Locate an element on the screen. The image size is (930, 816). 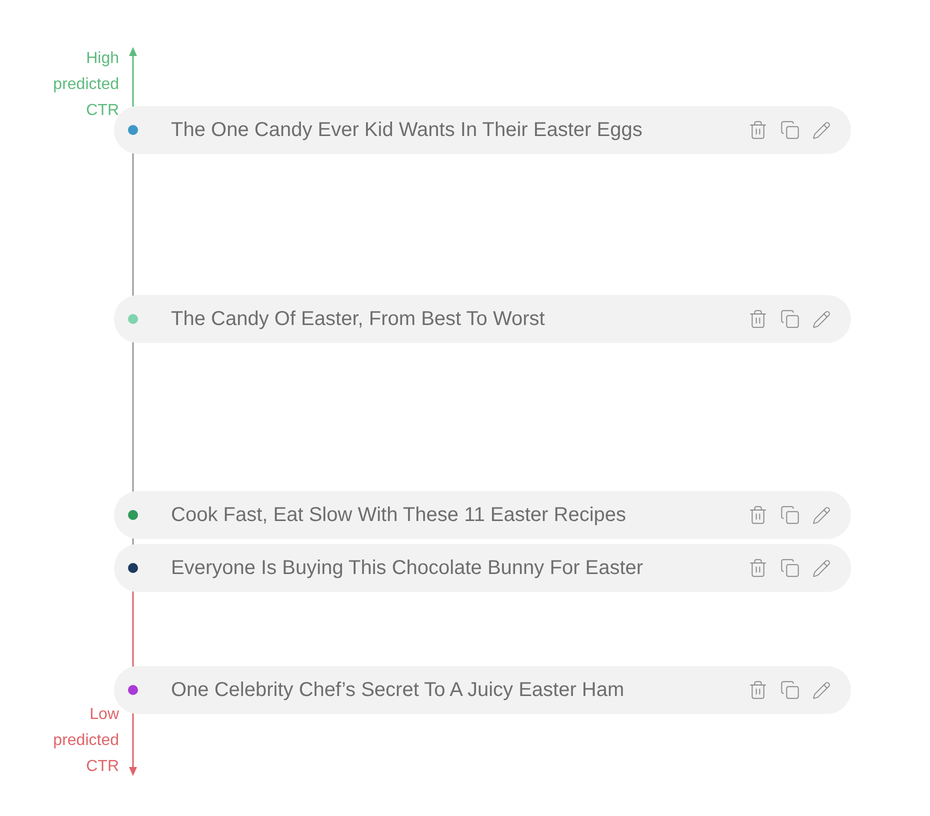
headline-title: The One Candy Ever Kid Wants In Their Easter Eggs is located at coordinates (407, 130).